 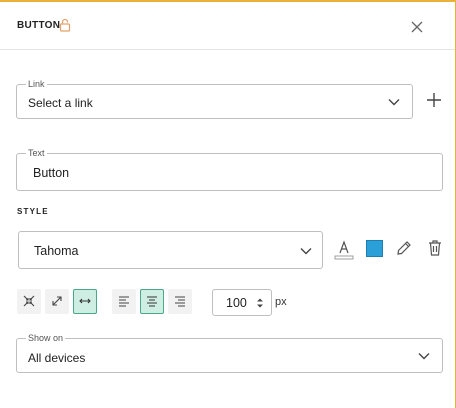 I want to click on plus-icon, so click(x=434, y=100).